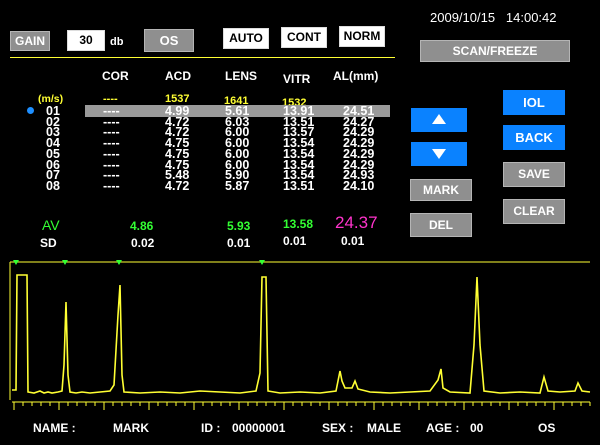 This screenshot has width=600, height=445. I want to click on name-label: NAME :, so click(54, 428).